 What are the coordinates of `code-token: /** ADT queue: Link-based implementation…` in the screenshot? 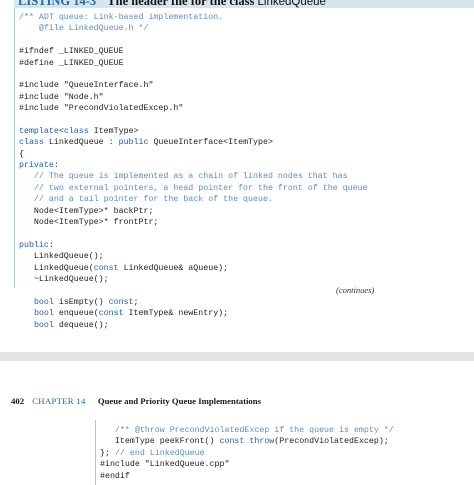 It's located at (121, 17).